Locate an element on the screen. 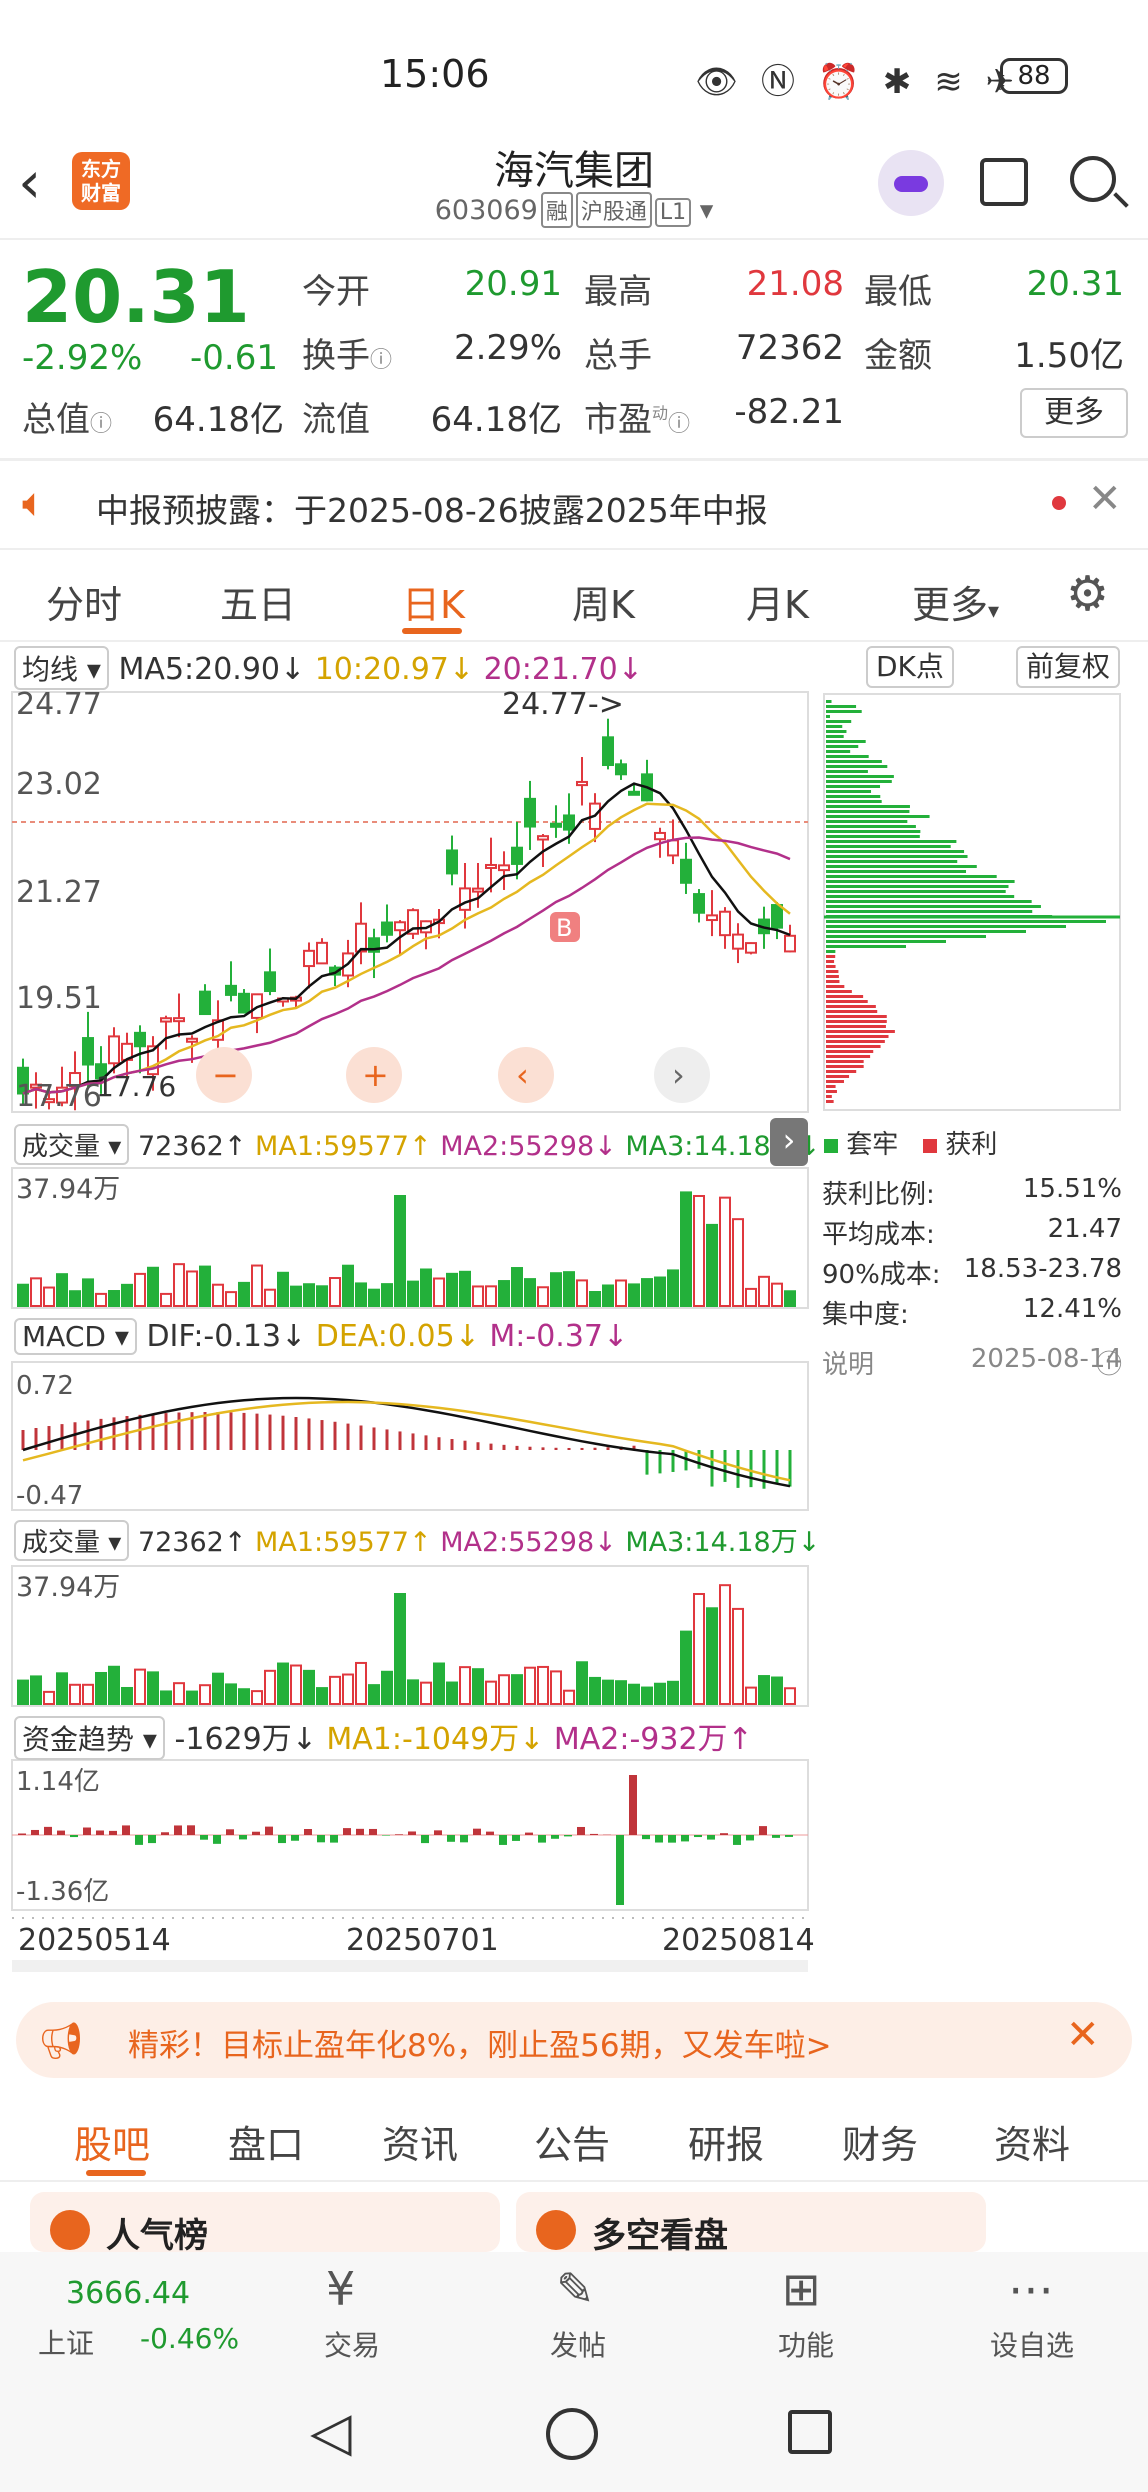  period-tabs: 分时 五日 日K 周K 月K 更多▾ ⚙ is located at coordinates (574, 600).